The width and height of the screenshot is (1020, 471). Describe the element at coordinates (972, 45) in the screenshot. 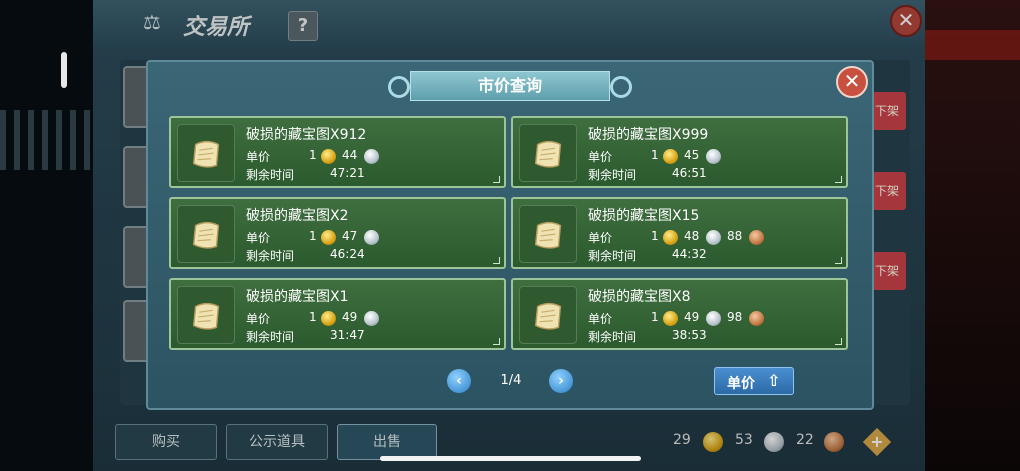

I see `right-red-stripe` at that location.